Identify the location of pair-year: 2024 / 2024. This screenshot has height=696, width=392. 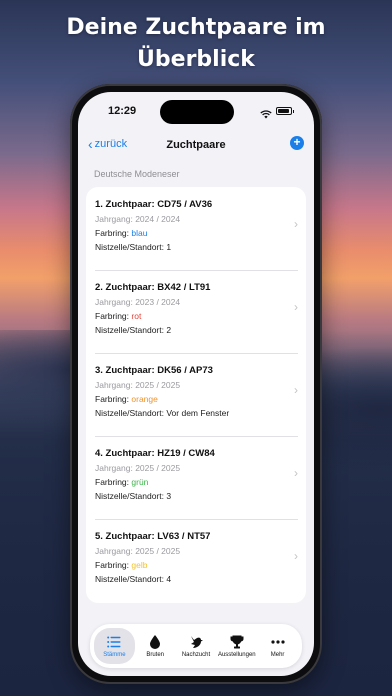
(158, 219).